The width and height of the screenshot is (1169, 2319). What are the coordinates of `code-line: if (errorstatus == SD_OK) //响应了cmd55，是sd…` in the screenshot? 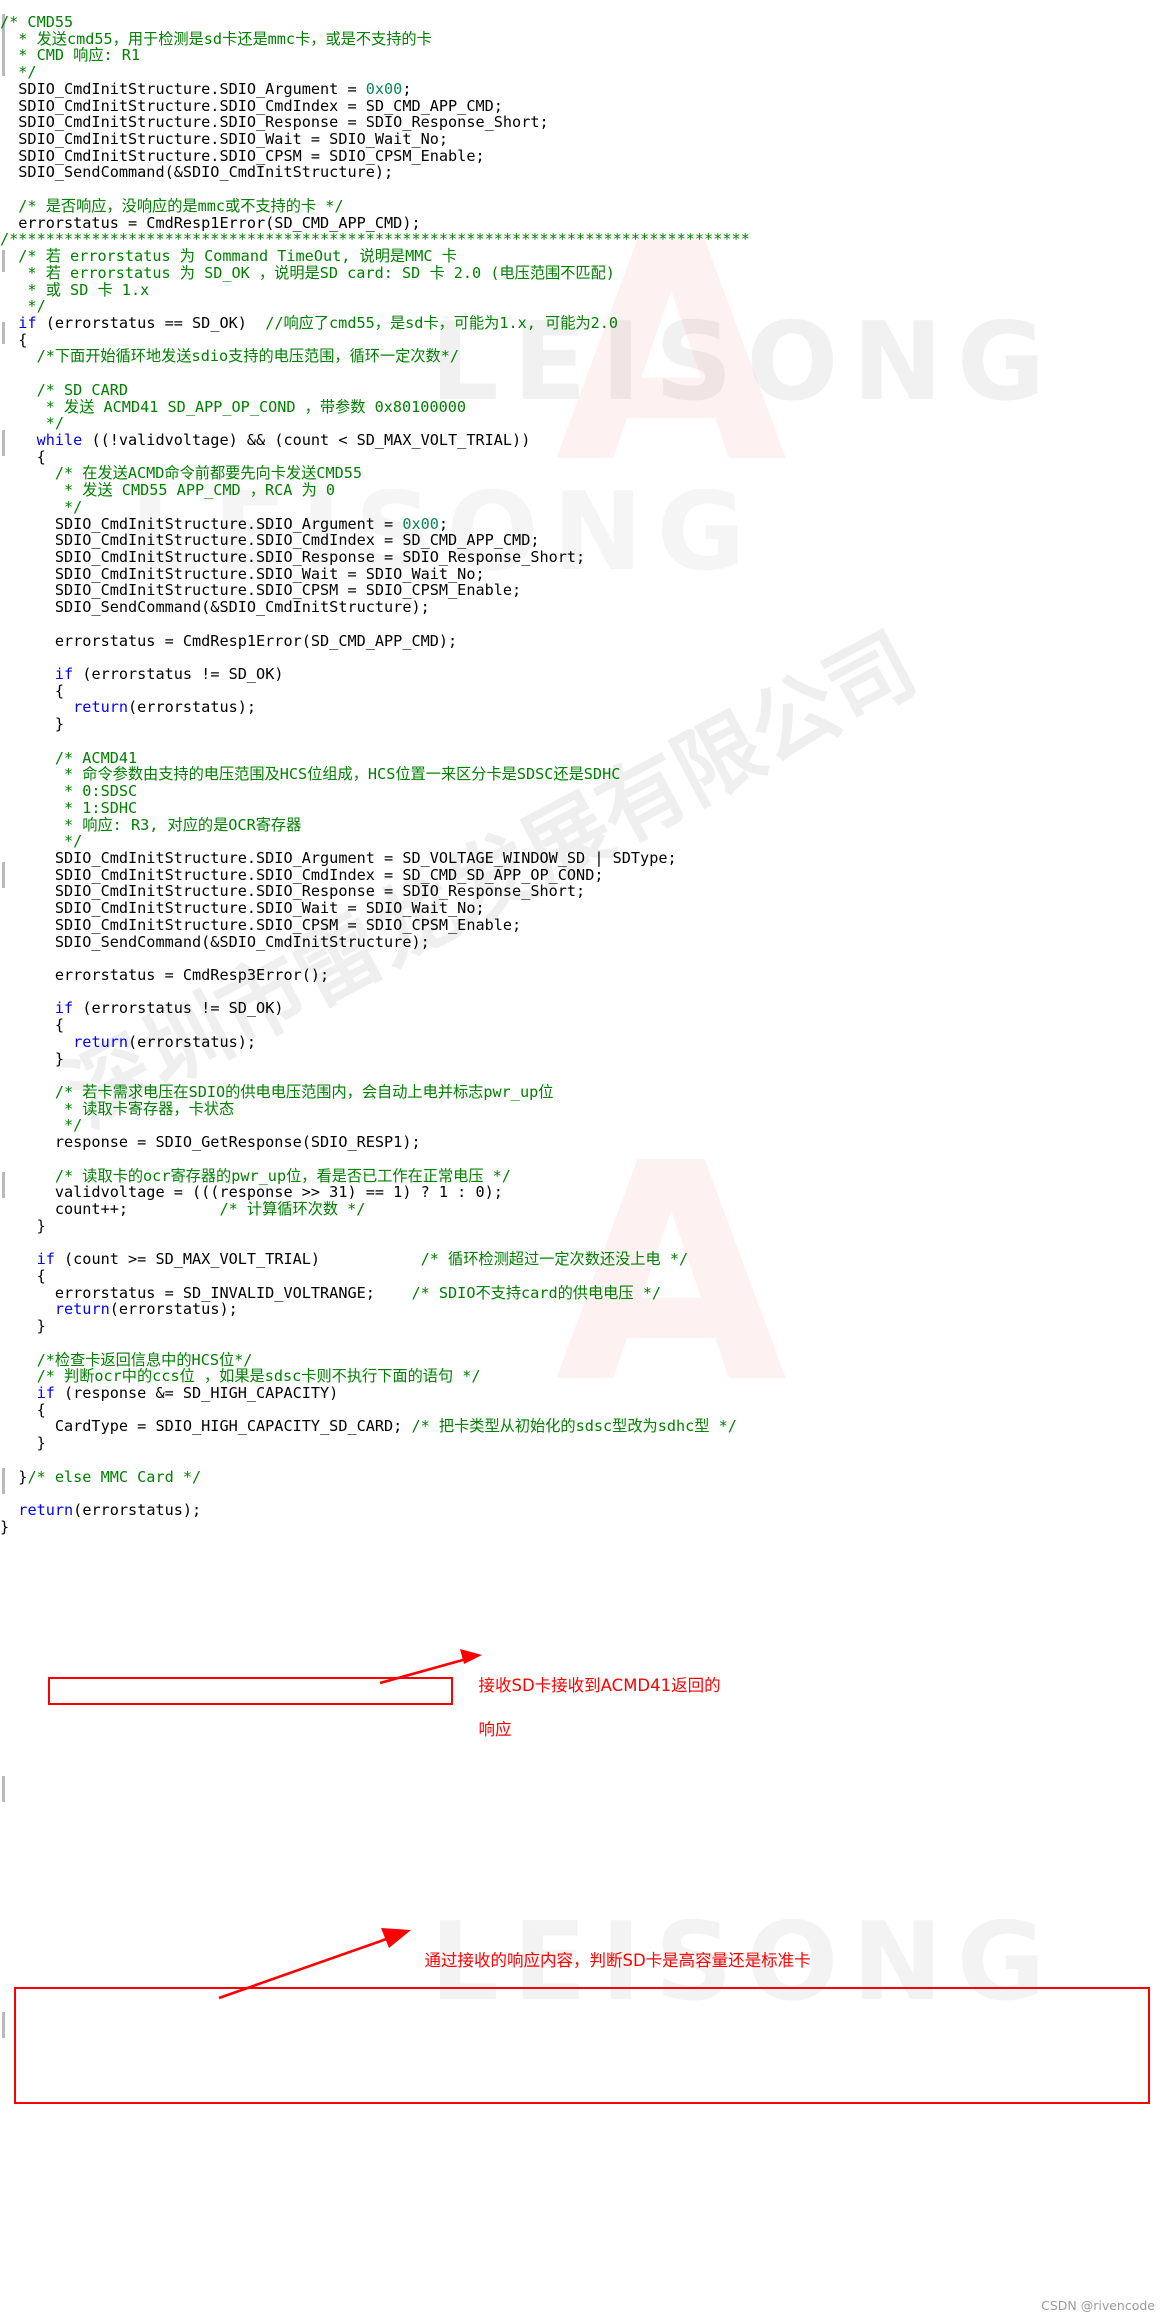 It's located at (375, 323).